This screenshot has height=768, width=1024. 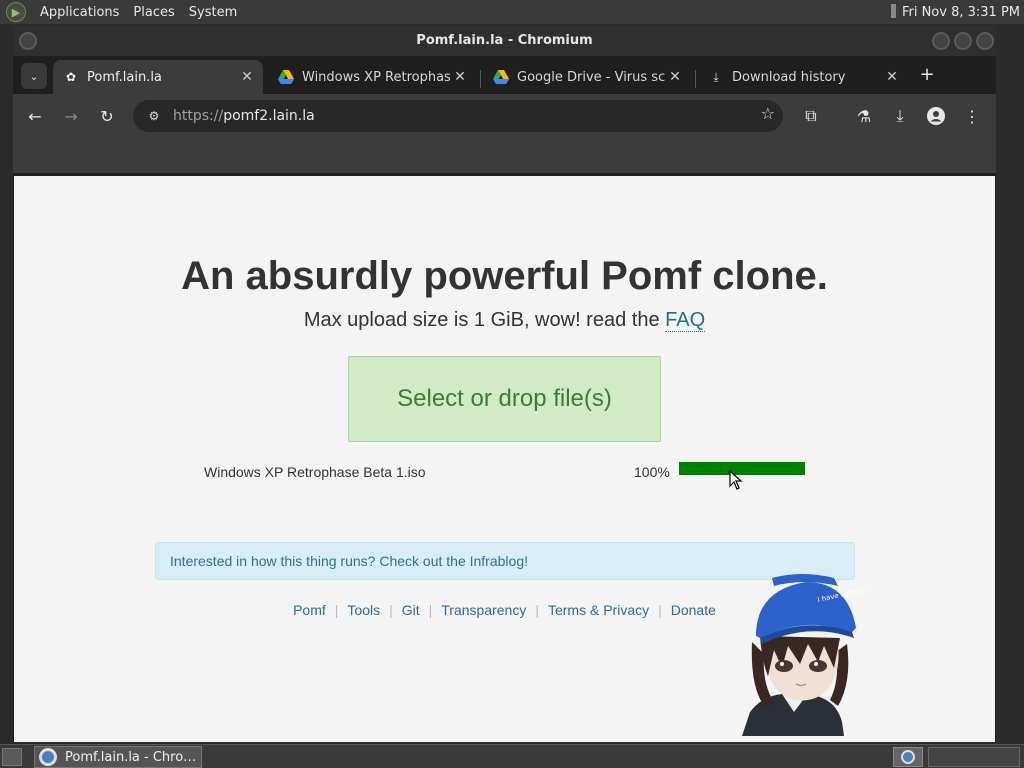 What do you see at coordinates (504, 155) in the screenshot?
I see `bookmark-bar` at bounding box center [504, 155].